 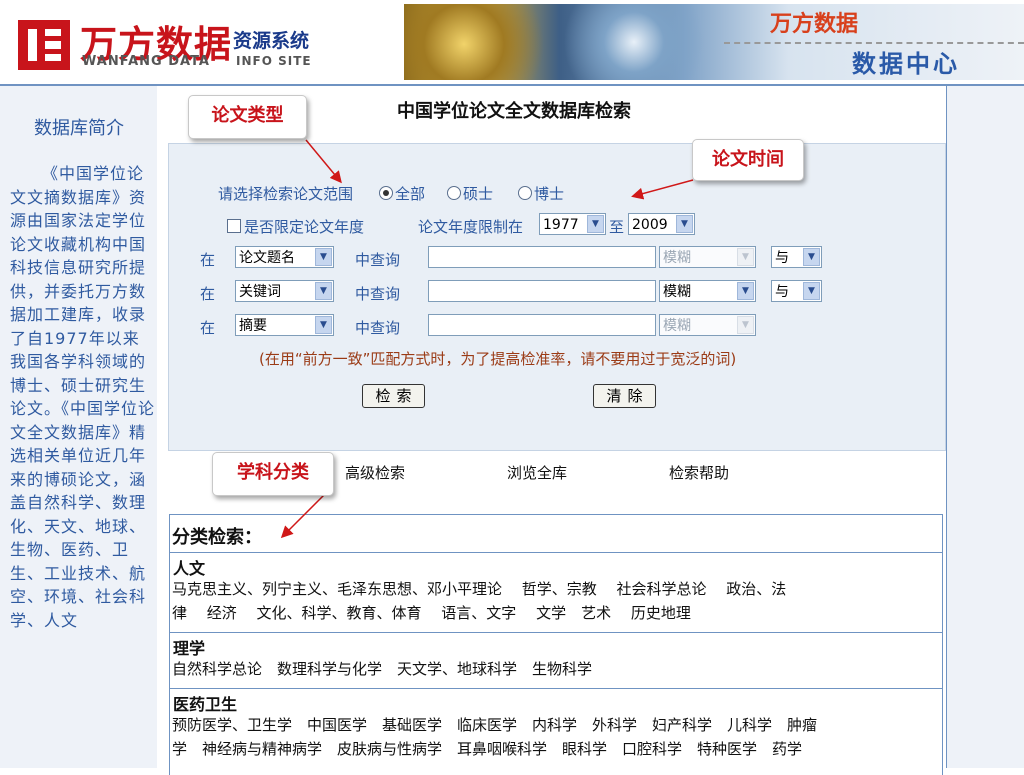 I want to click on match-value-3: 模糊, so click(x=677, y=326).